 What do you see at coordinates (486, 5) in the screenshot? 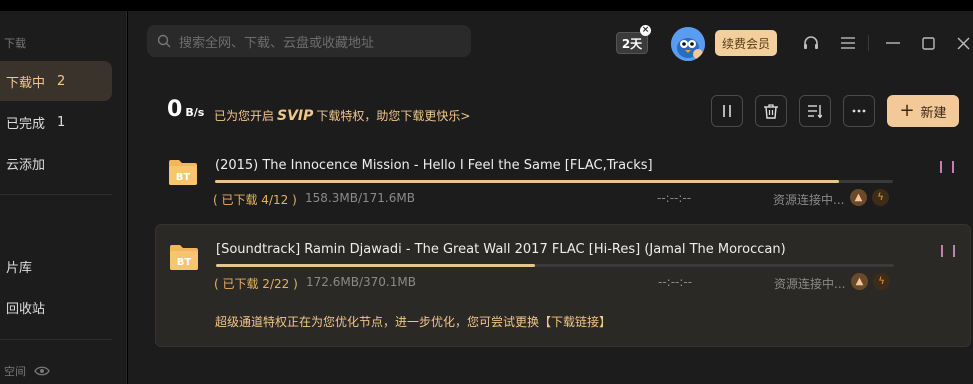
I see `title-bar-strip` at bounding box center [486, 5].